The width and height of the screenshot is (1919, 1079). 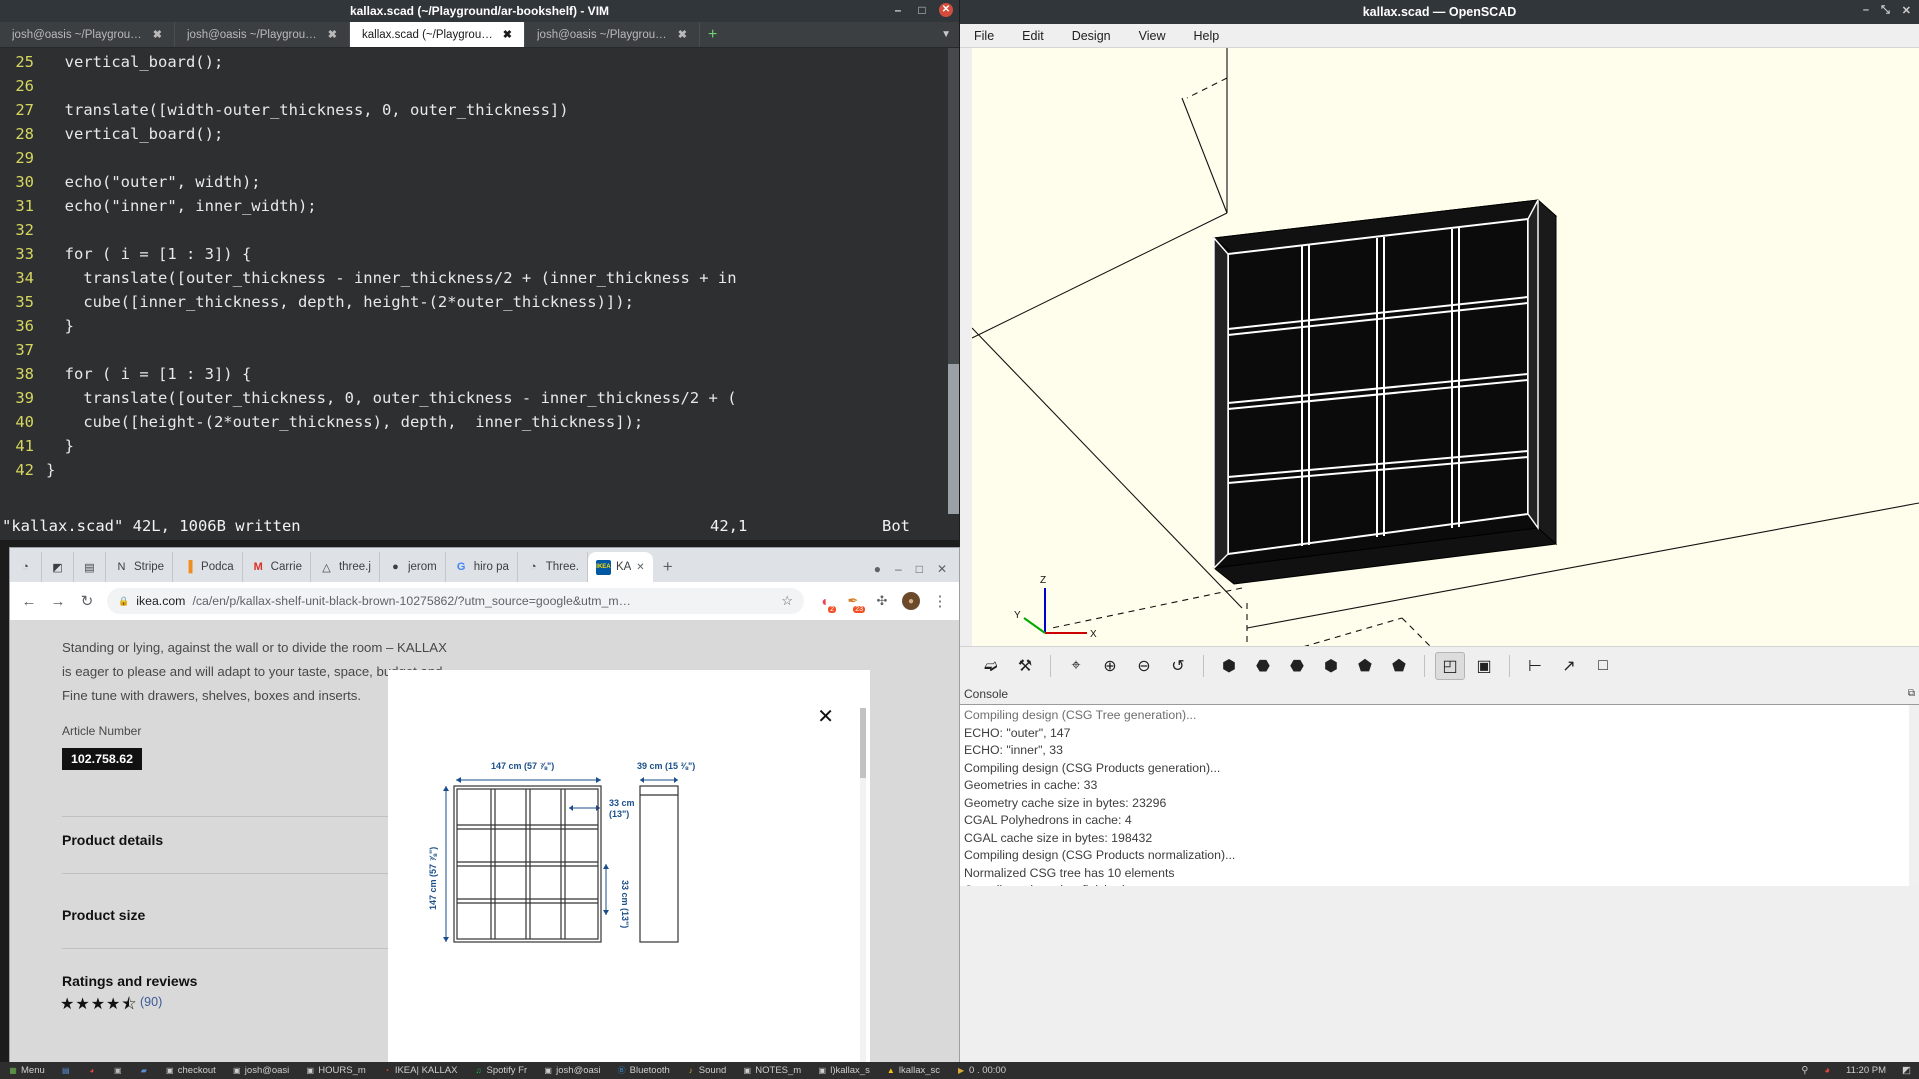 I want to click on taskbar-window-hours: ▣ HOURS_m, so click(x=335, y=1070).